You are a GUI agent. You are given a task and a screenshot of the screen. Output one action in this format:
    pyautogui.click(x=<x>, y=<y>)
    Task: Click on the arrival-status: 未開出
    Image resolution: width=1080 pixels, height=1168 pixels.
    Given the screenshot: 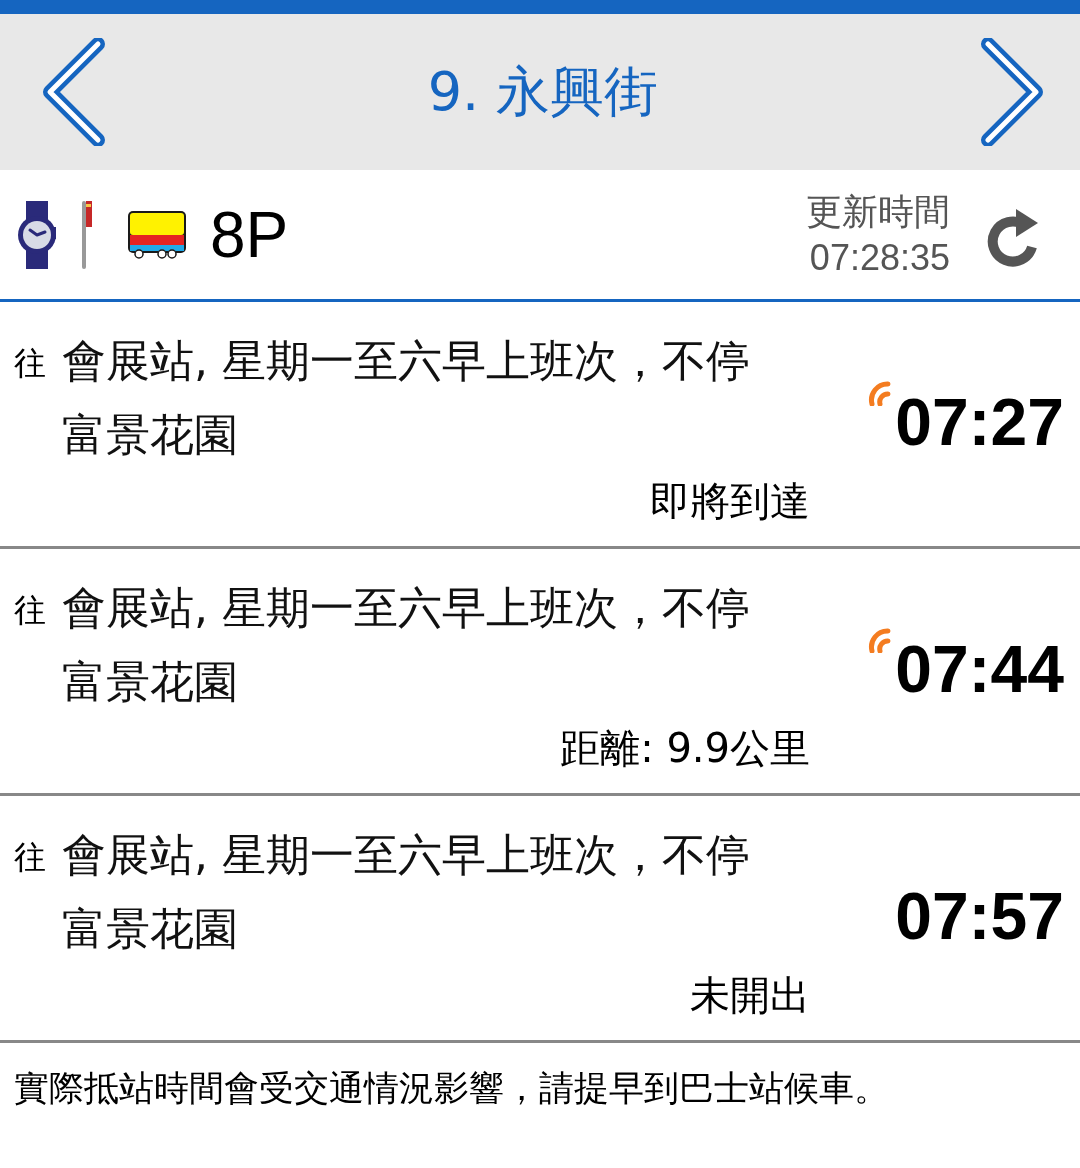 What is the action you would take?
    pyautogui.click(x=750, y=995)
    